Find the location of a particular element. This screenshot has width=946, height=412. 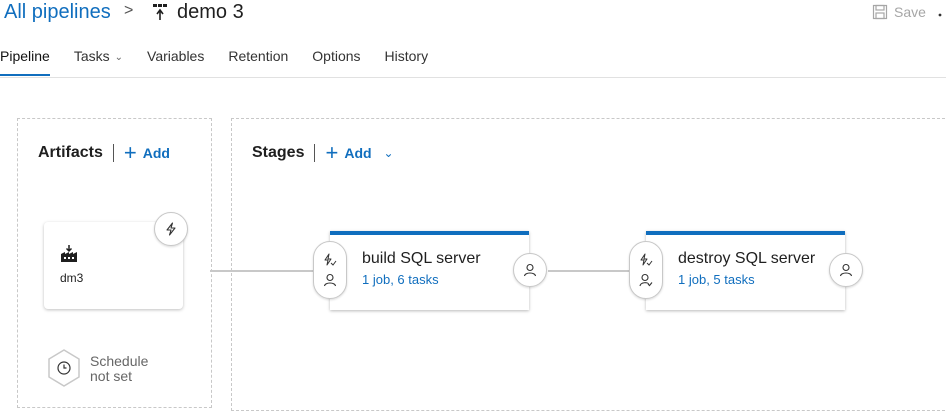

page-title: demo 3 is located at coordinates (210, 12).